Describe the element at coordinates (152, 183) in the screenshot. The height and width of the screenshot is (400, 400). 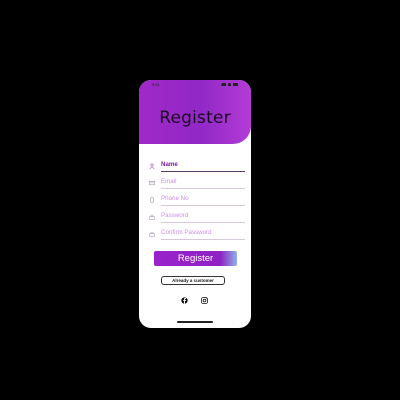
I see `mail-icon` at that location.